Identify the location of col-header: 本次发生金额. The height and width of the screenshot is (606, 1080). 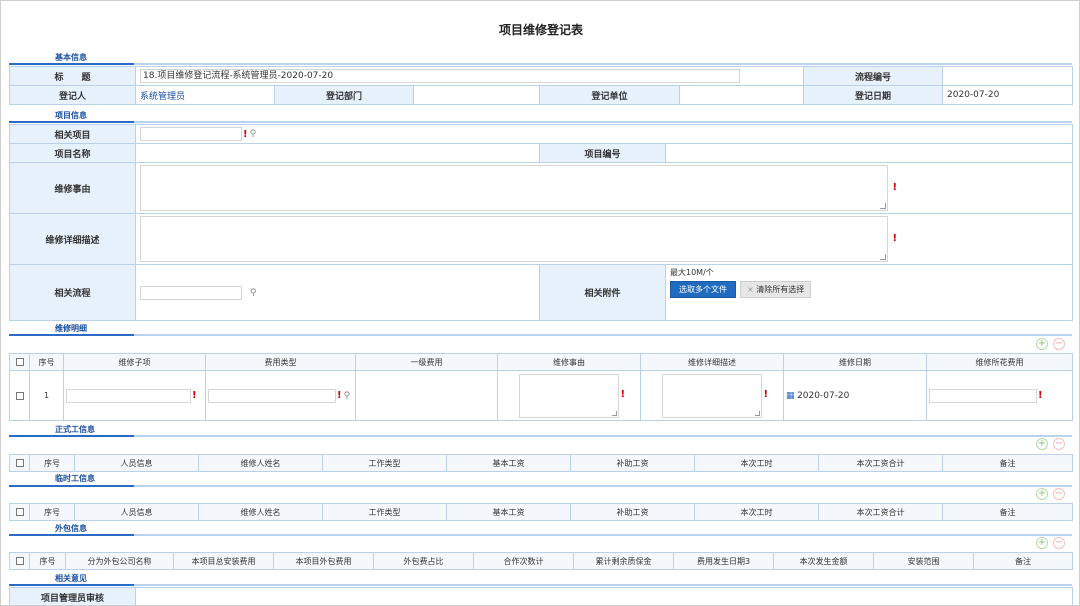
(823, 561).